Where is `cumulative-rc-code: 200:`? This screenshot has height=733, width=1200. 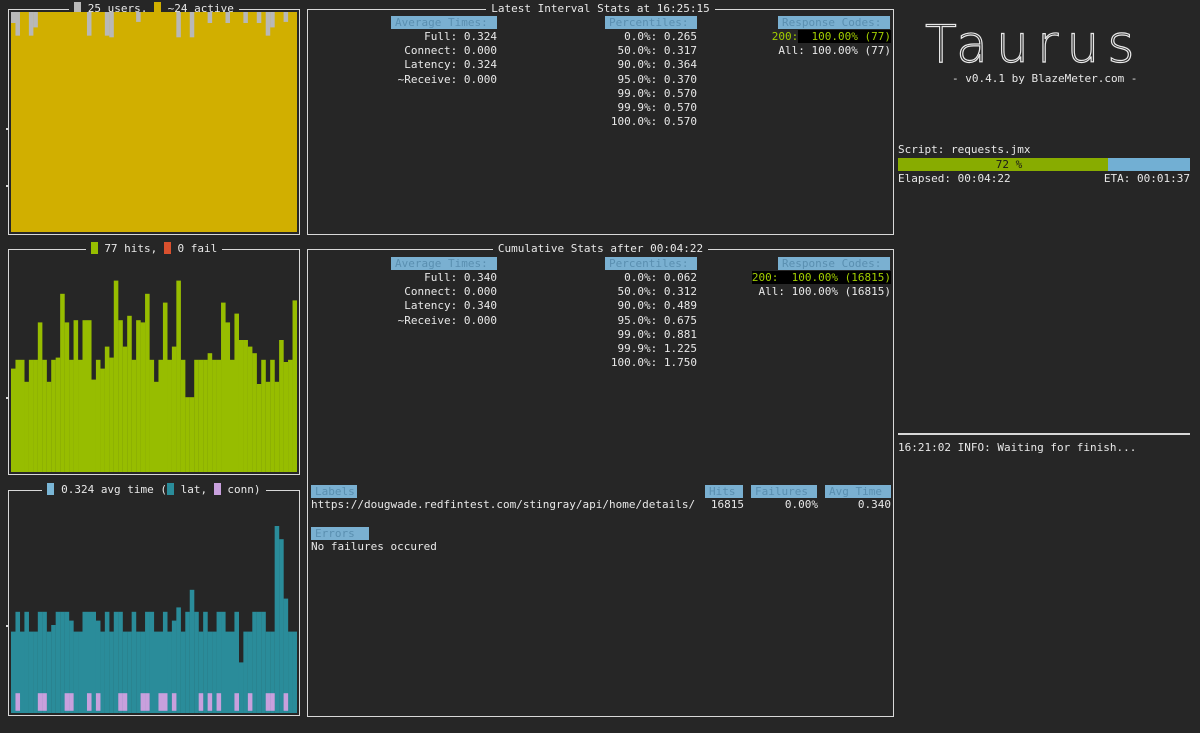 cumulative-rc-code: 200: is located at coordinates (765, 277).